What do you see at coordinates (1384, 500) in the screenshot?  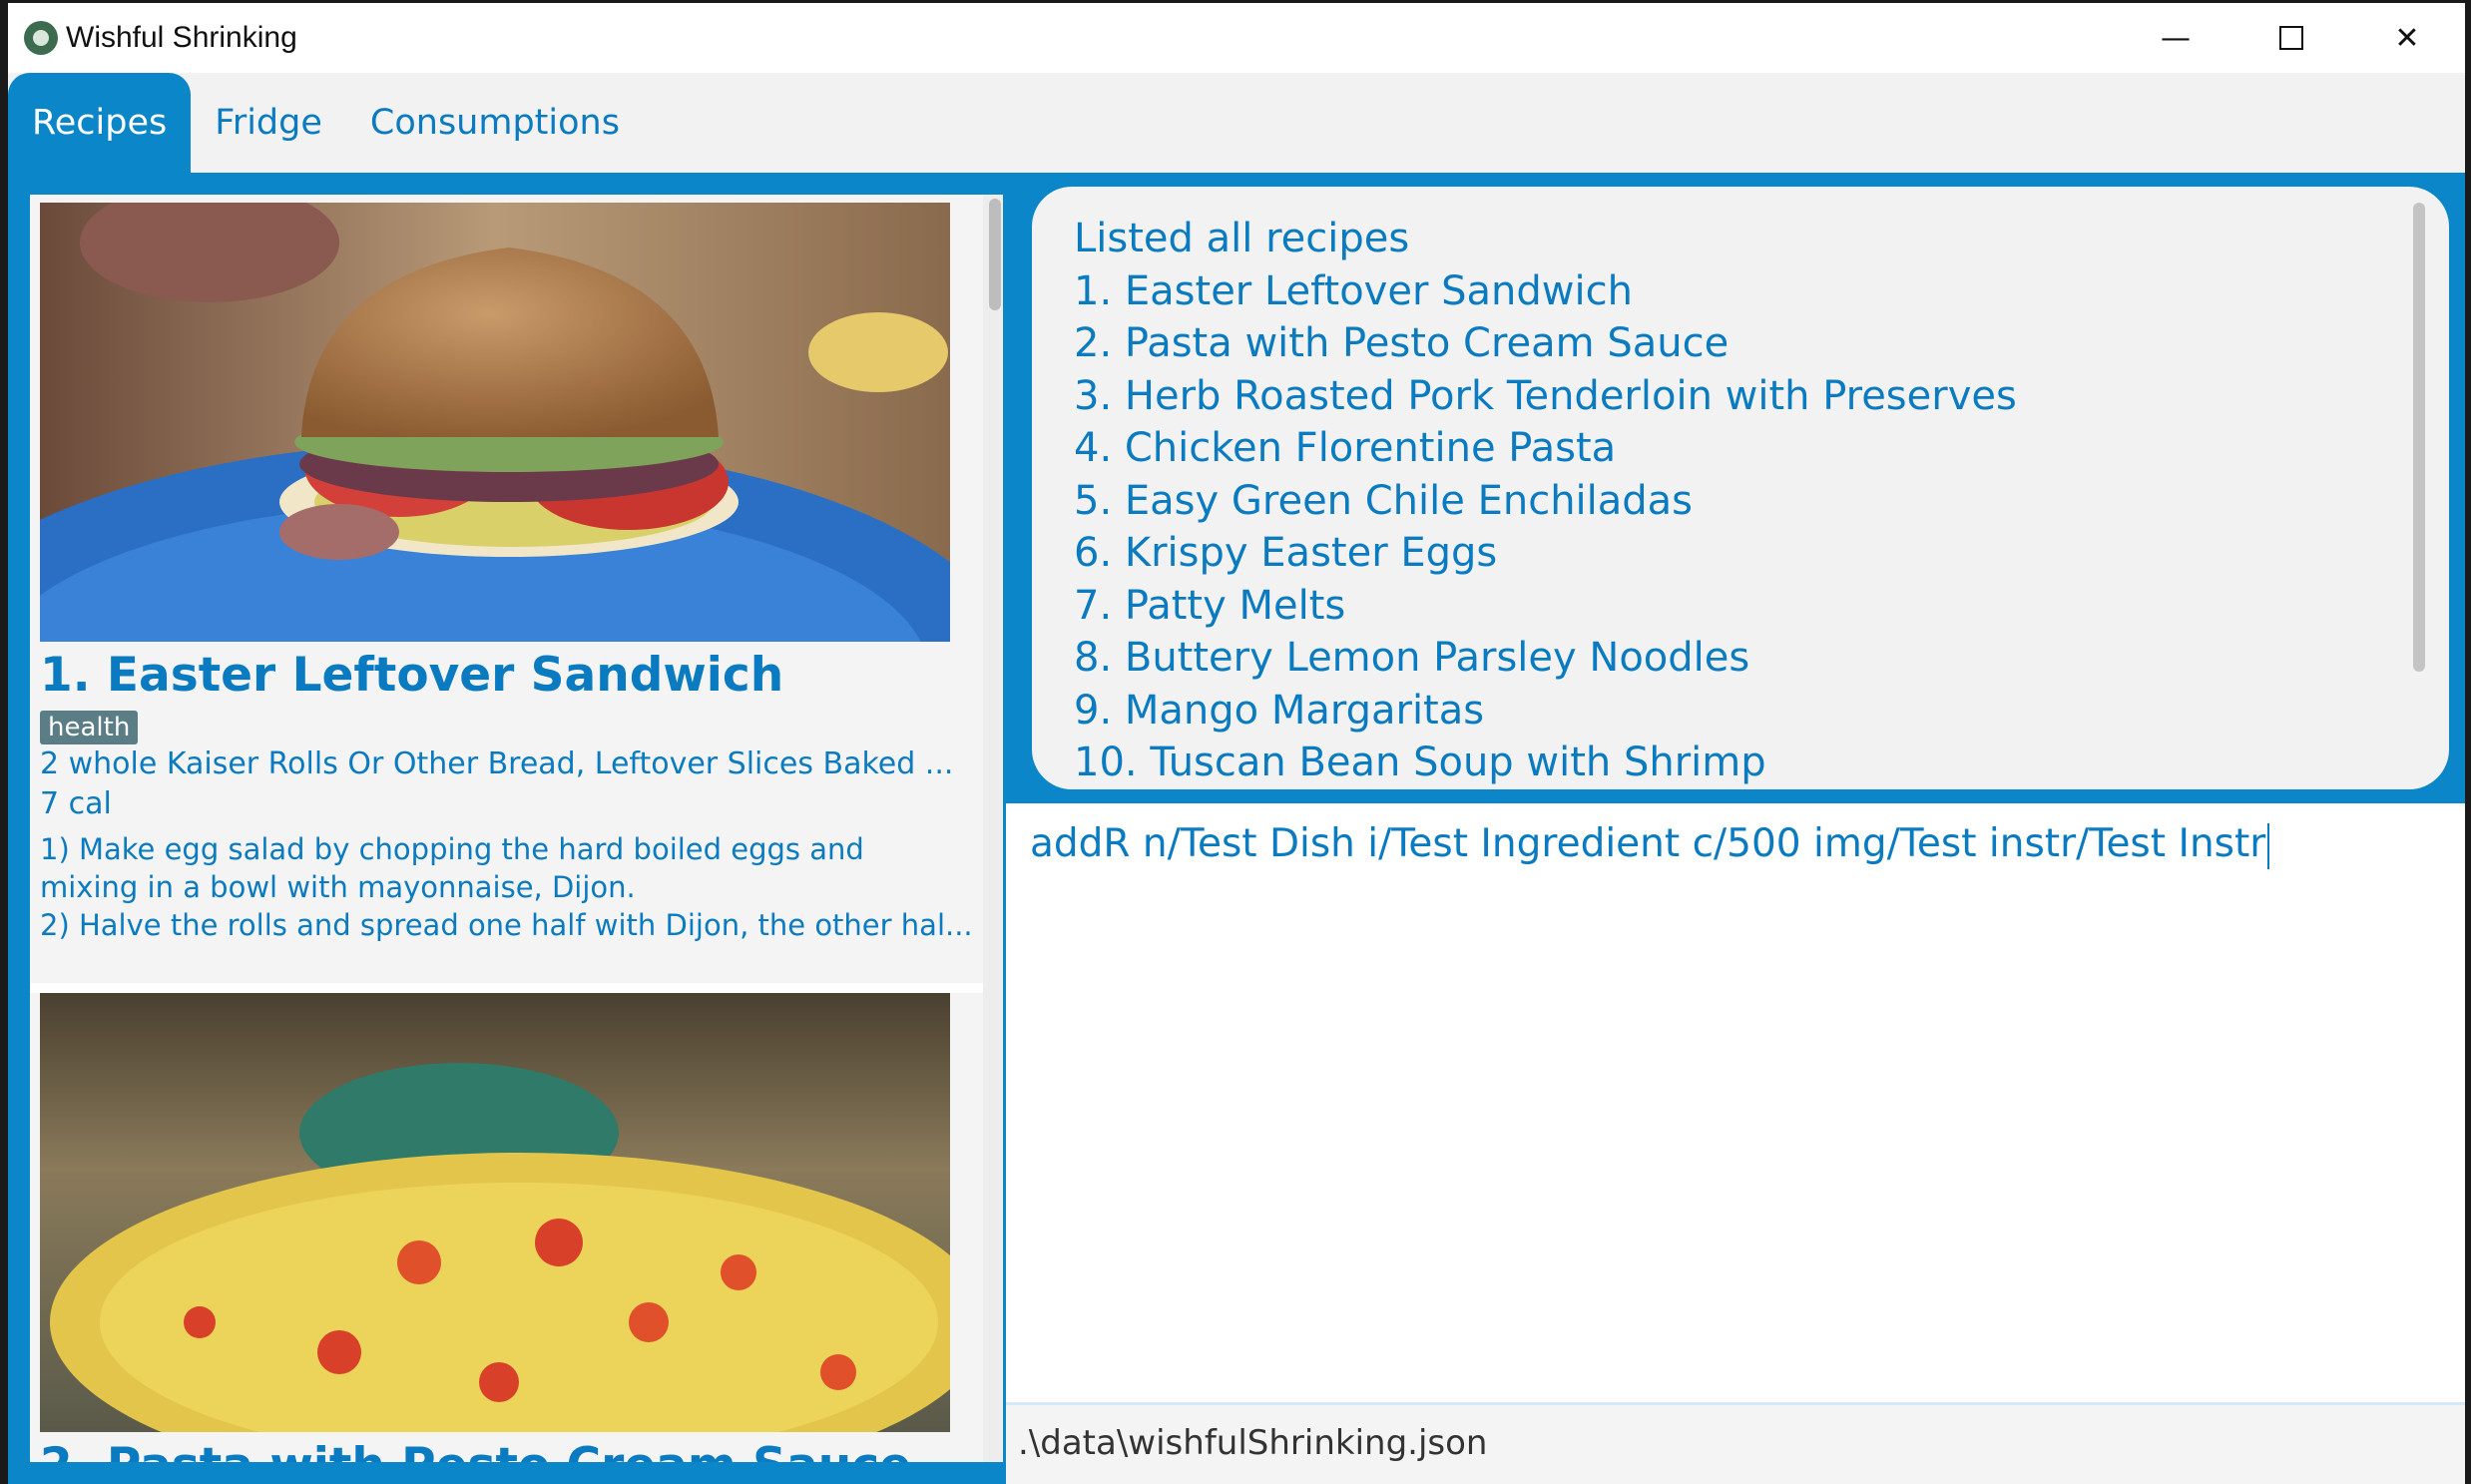 I see `result-line: 5. Easy Green Chile Enchiladas` at bounding box center [1384, 500].